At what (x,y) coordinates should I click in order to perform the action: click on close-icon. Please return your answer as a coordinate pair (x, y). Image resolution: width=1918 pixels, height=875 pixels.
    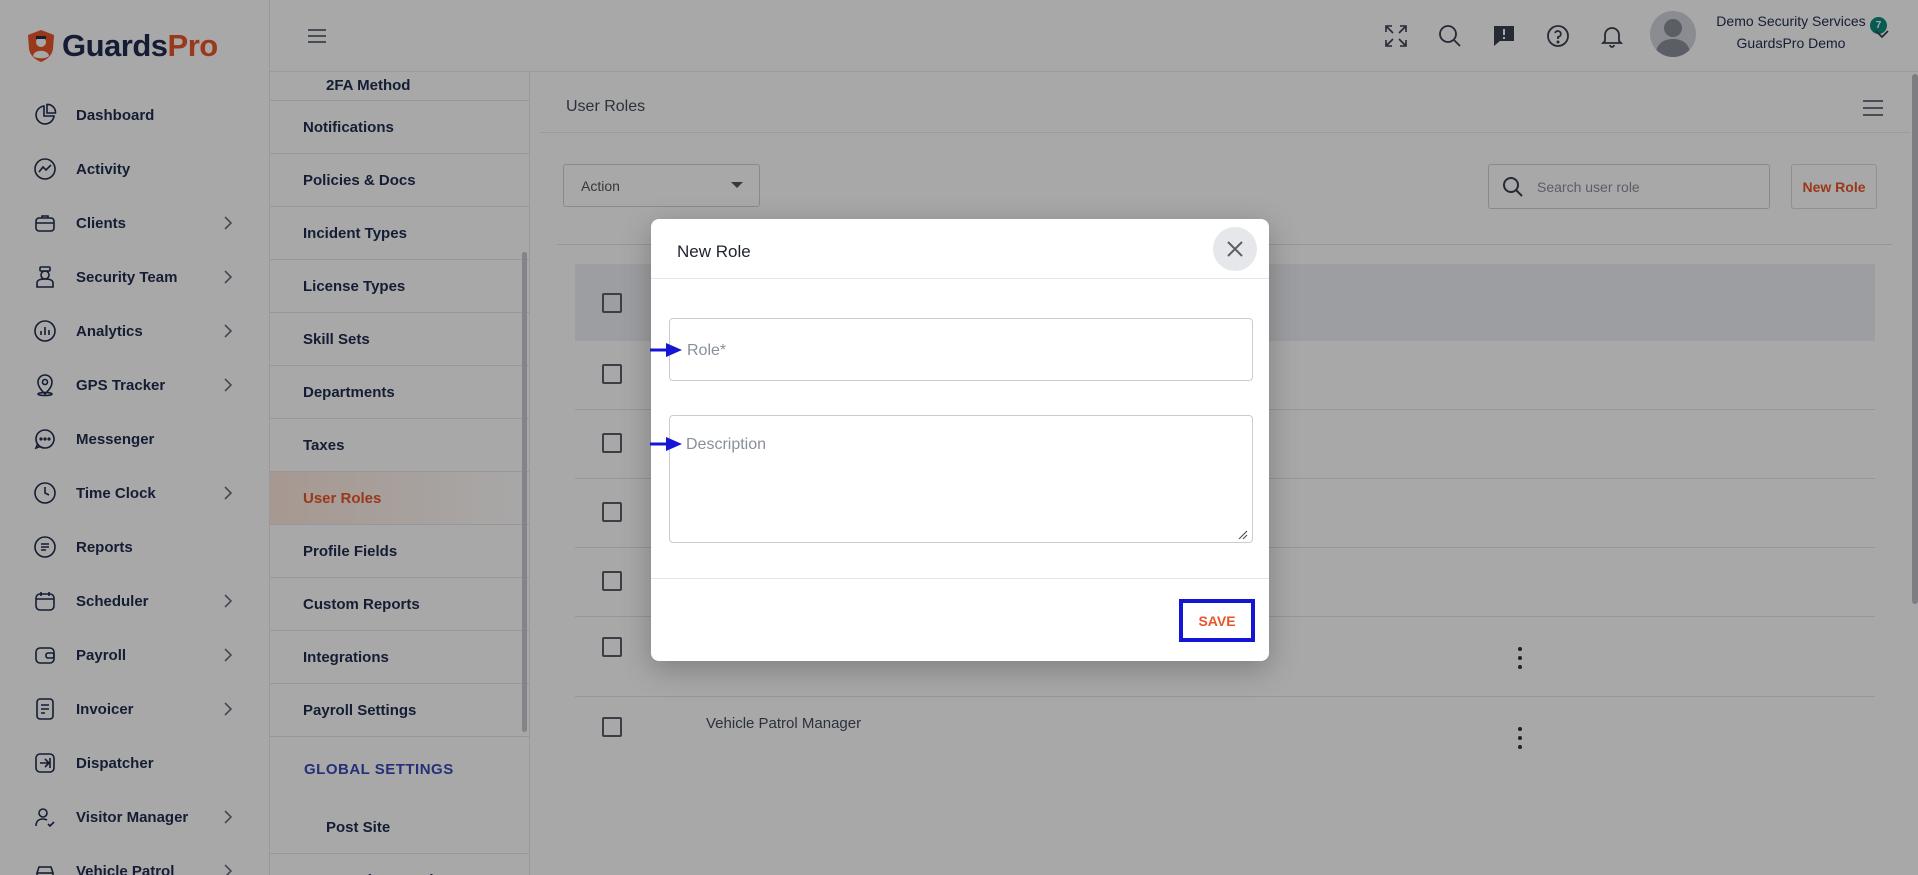
    Looking at the image, I should click on (1235, 249).